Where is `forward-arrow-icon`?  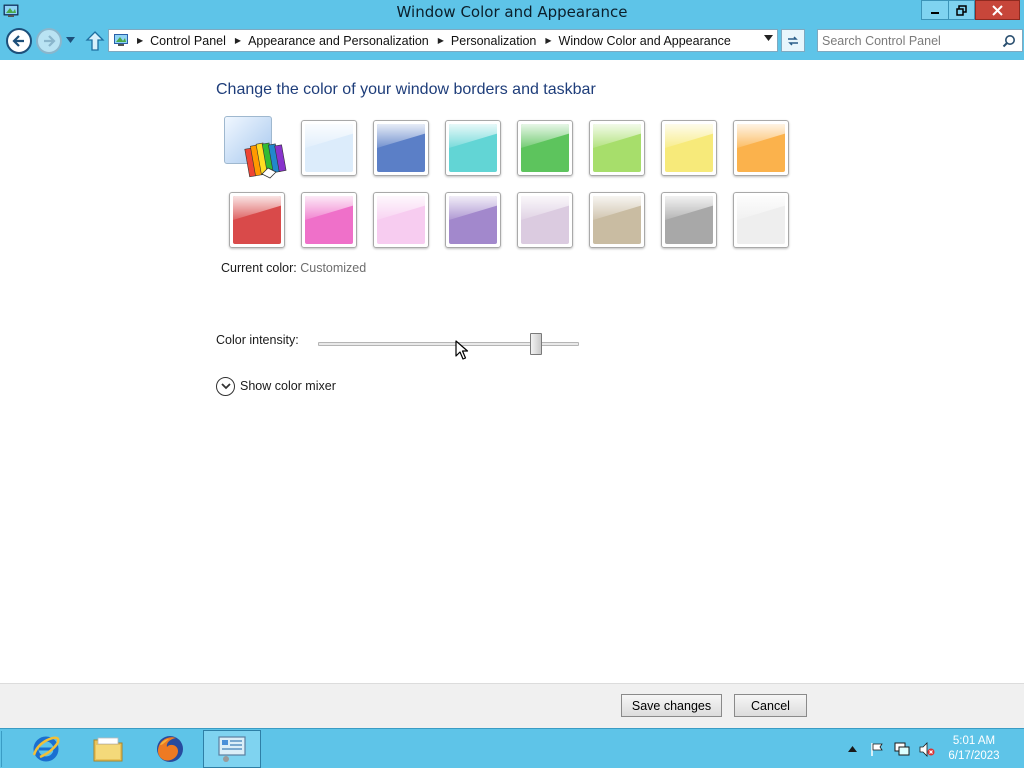
forward-arrow-icon is located at coordinates (50, 41).